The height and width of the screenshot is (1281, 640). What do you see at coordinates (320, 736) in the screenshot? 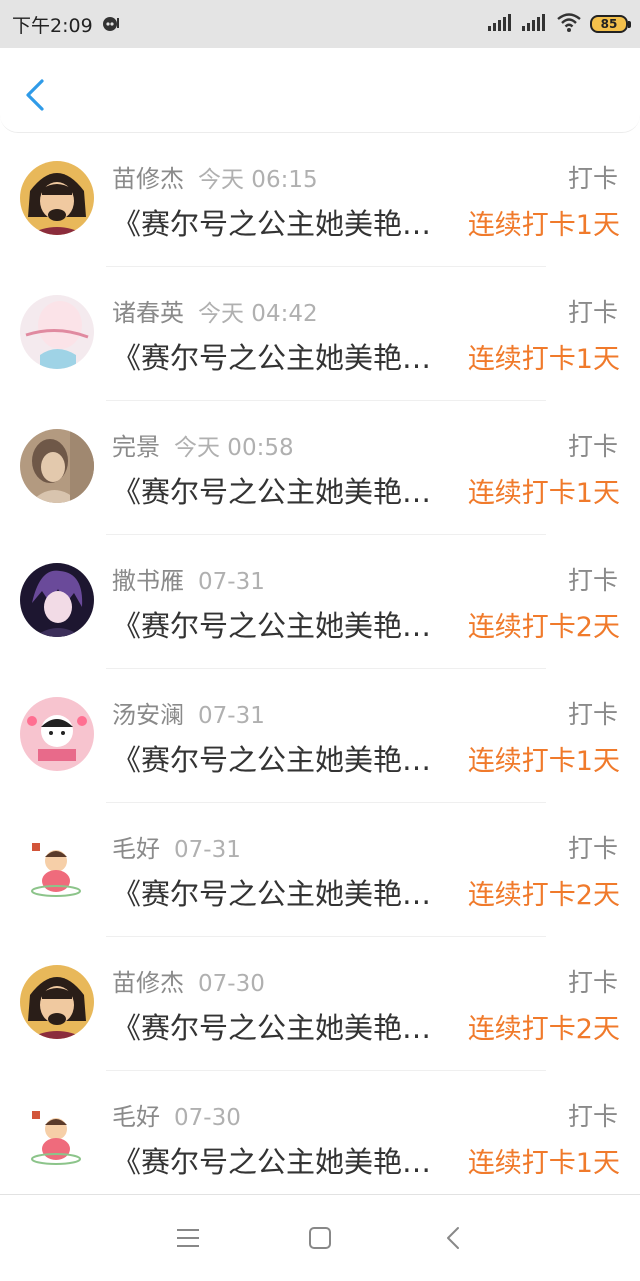
I see `list-item: 汤安澜 07-31 打卡 《赛尔号之公主她美艳动人》 连续打卡1天` at bounding box center [320, 736].